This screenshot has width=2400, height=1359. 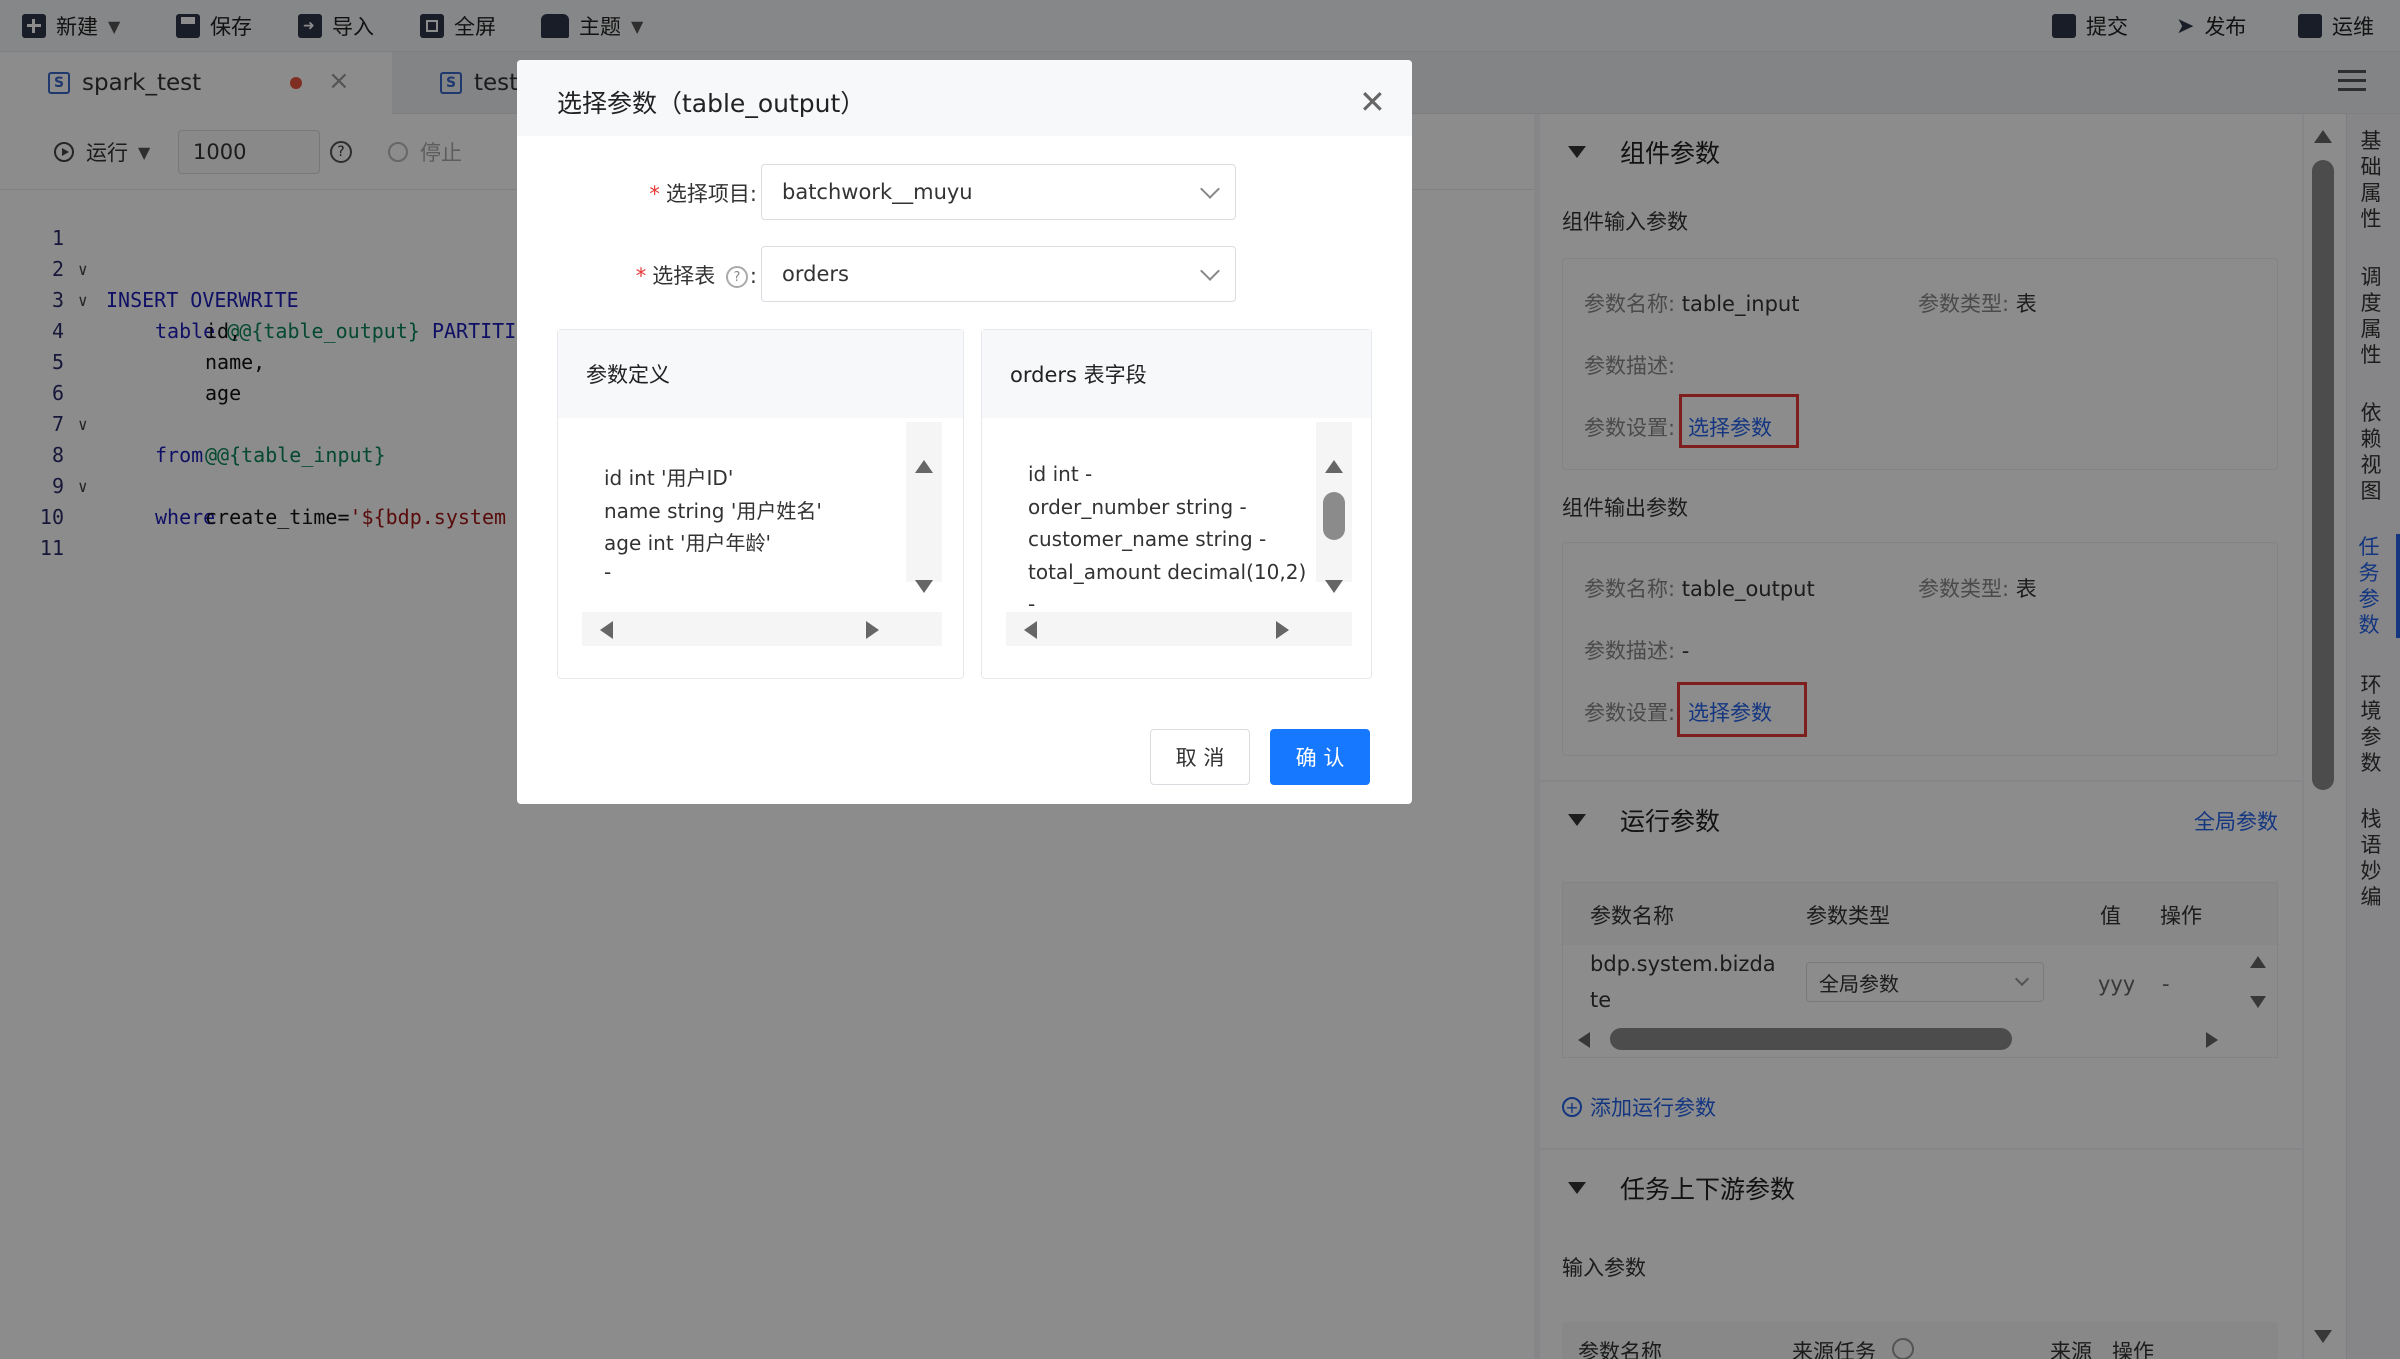 I want to click on confirm-button: 确 认, so click(x=1320, y=757).